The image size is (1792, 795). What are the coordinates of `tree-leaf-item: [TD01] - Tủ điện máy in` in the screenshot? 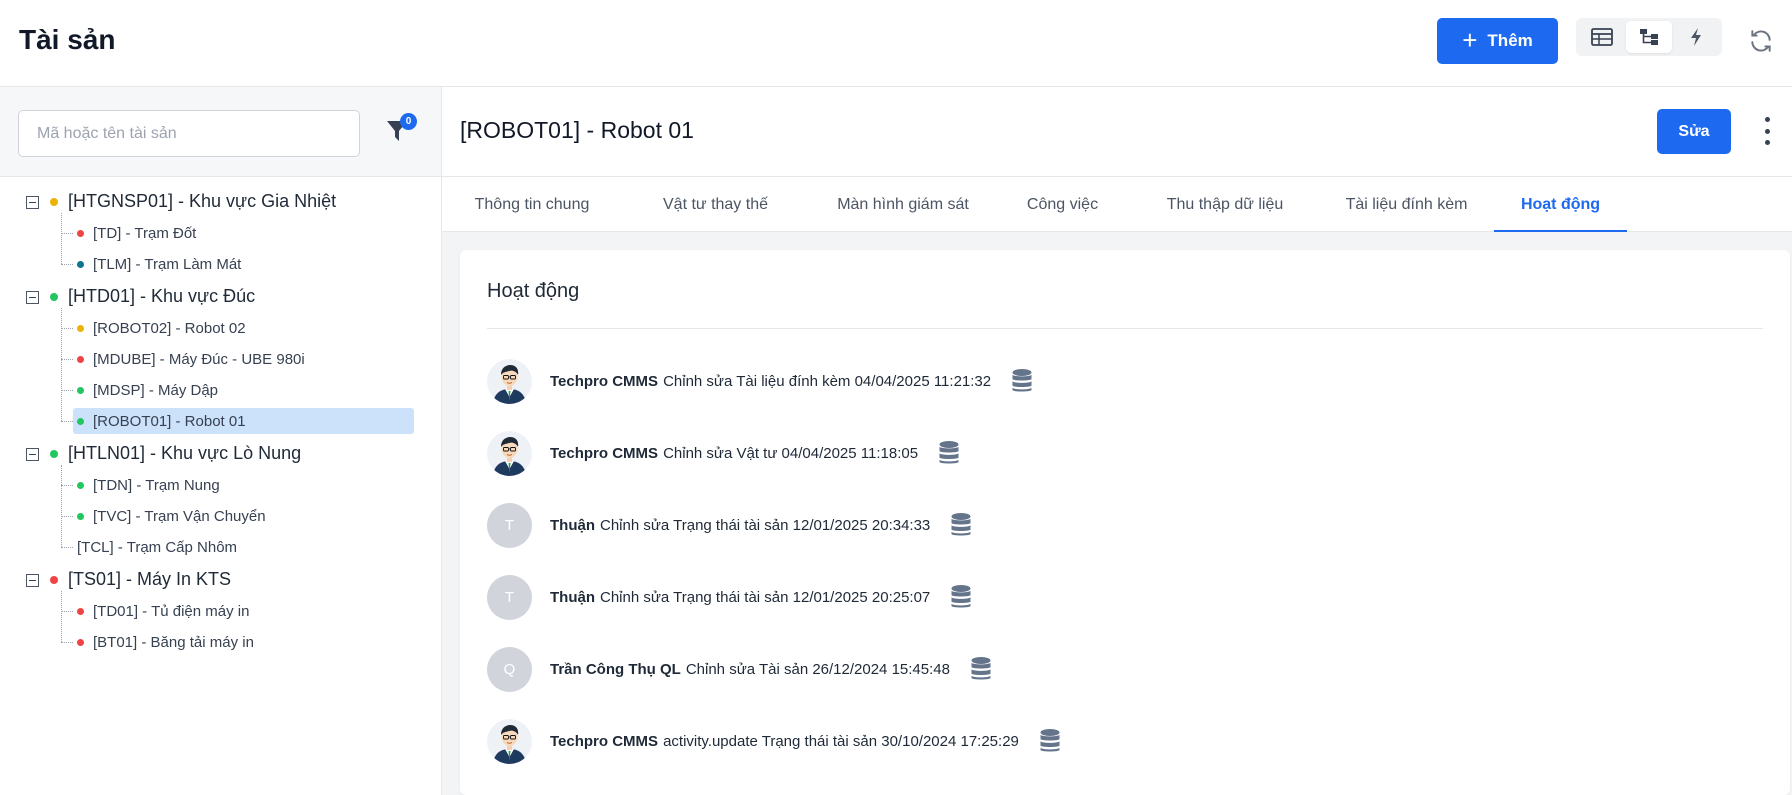 It's located at (161, 611).